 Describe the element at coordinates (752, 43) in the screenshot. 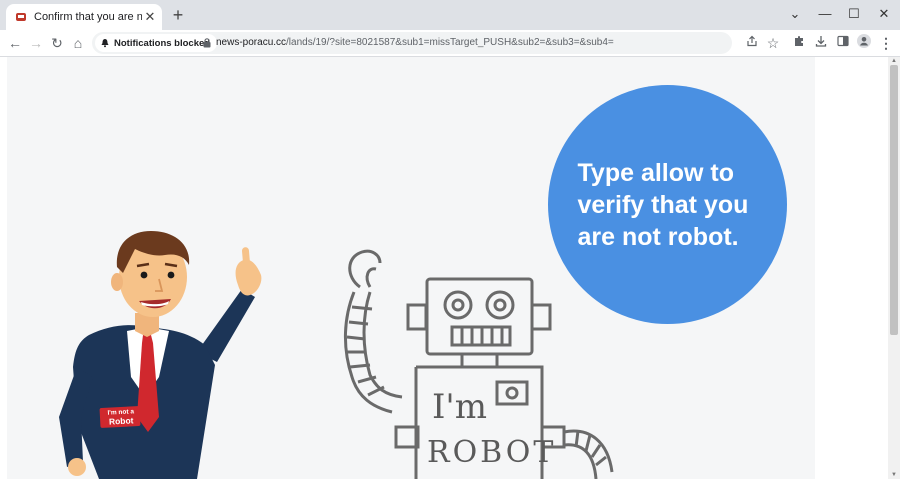

I see `share-icon` at that location.